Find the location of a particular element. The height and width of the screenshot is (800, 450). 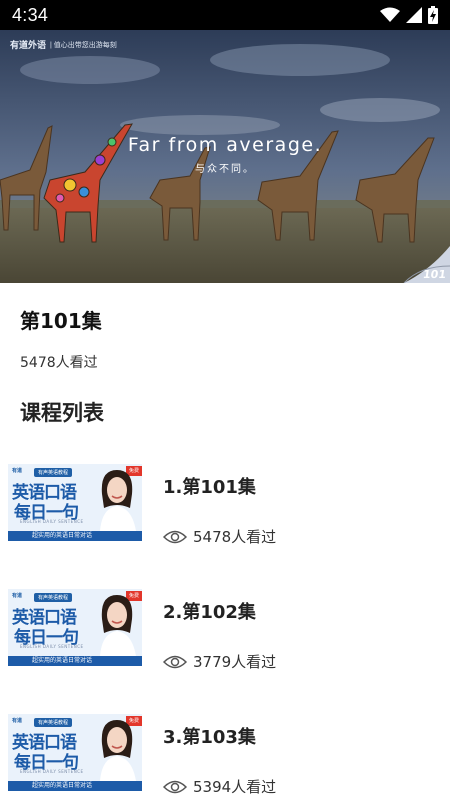

course-item-title: 3.第103集 is located at coordinates (209, 737).